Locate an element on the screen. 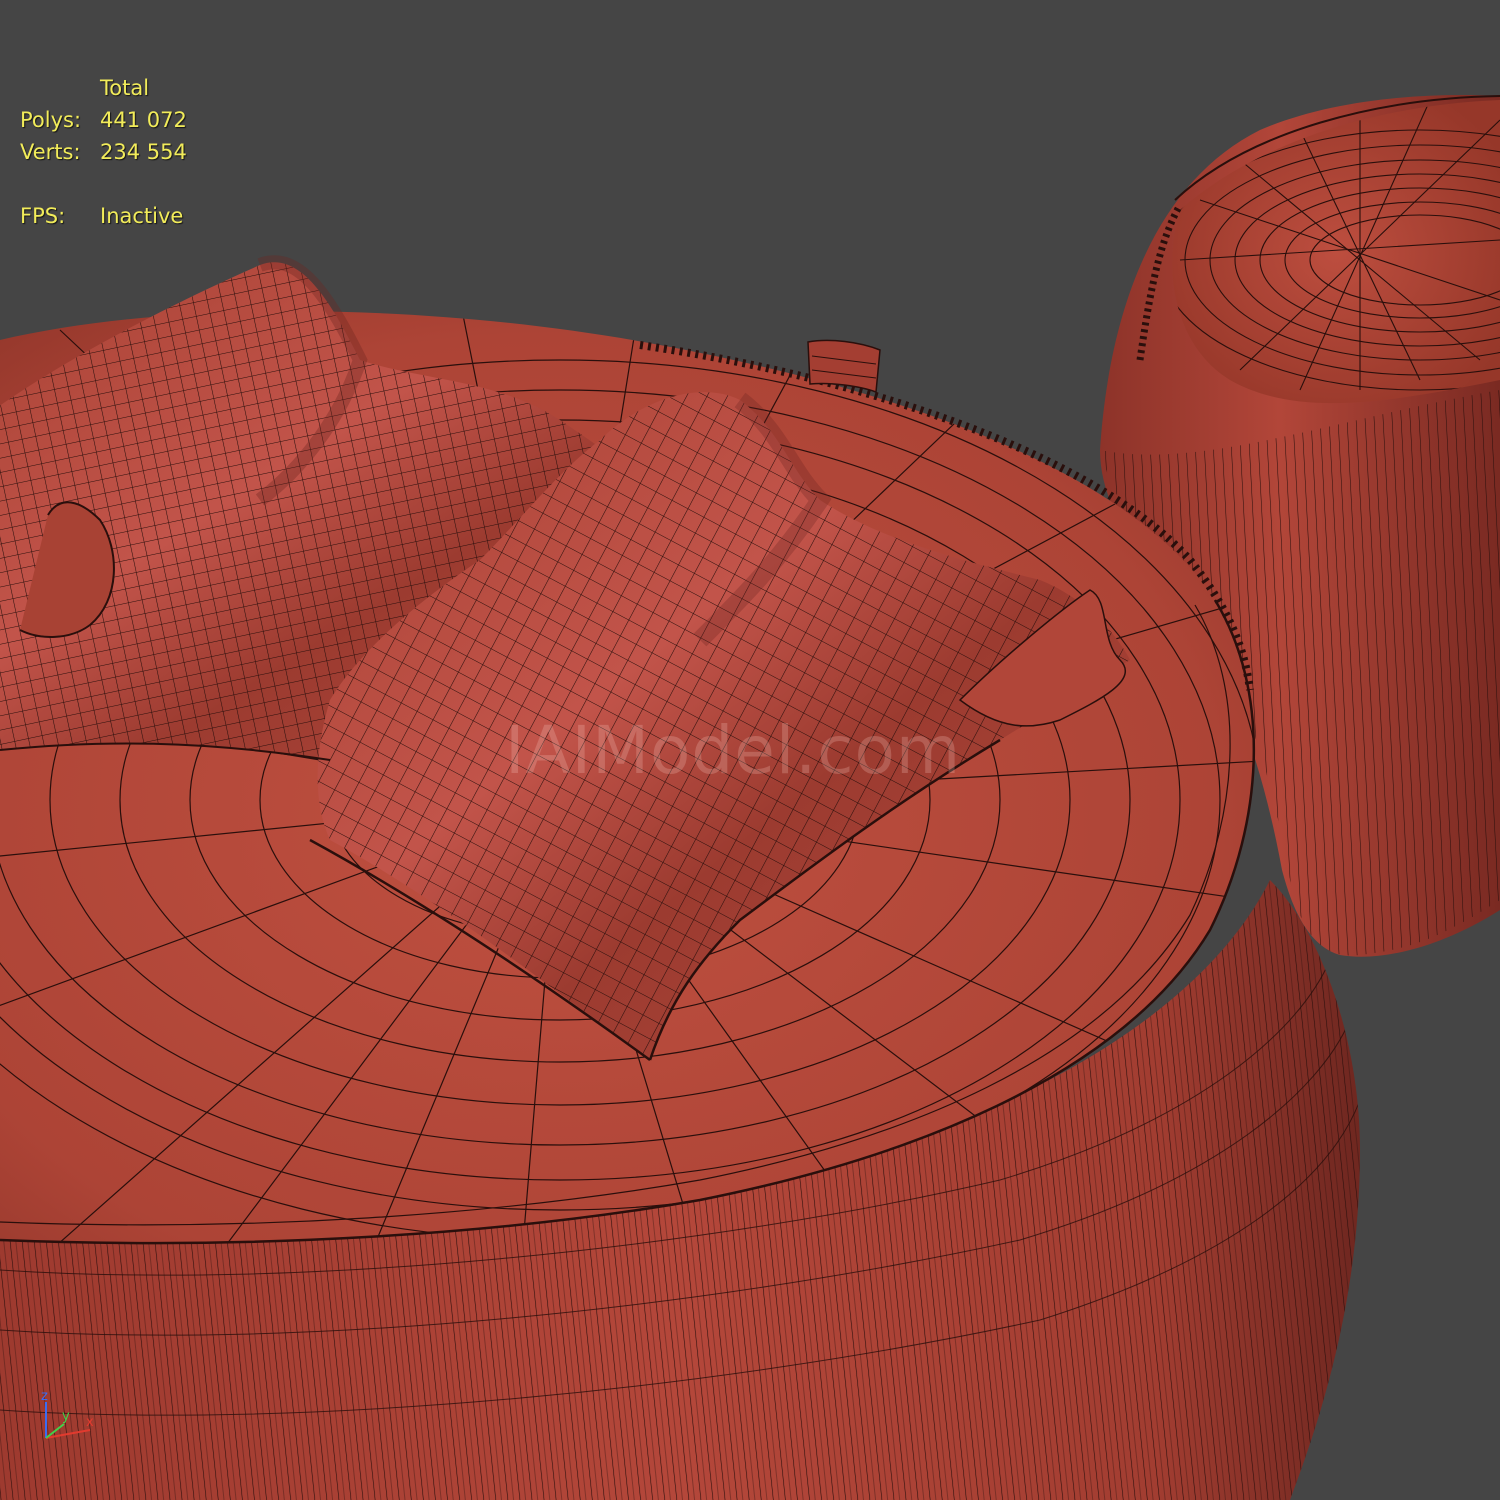 The width and height of the screenshot is (1500, 1500). polys-row: Polys: 441 072 is located at coordinates (103, 120).